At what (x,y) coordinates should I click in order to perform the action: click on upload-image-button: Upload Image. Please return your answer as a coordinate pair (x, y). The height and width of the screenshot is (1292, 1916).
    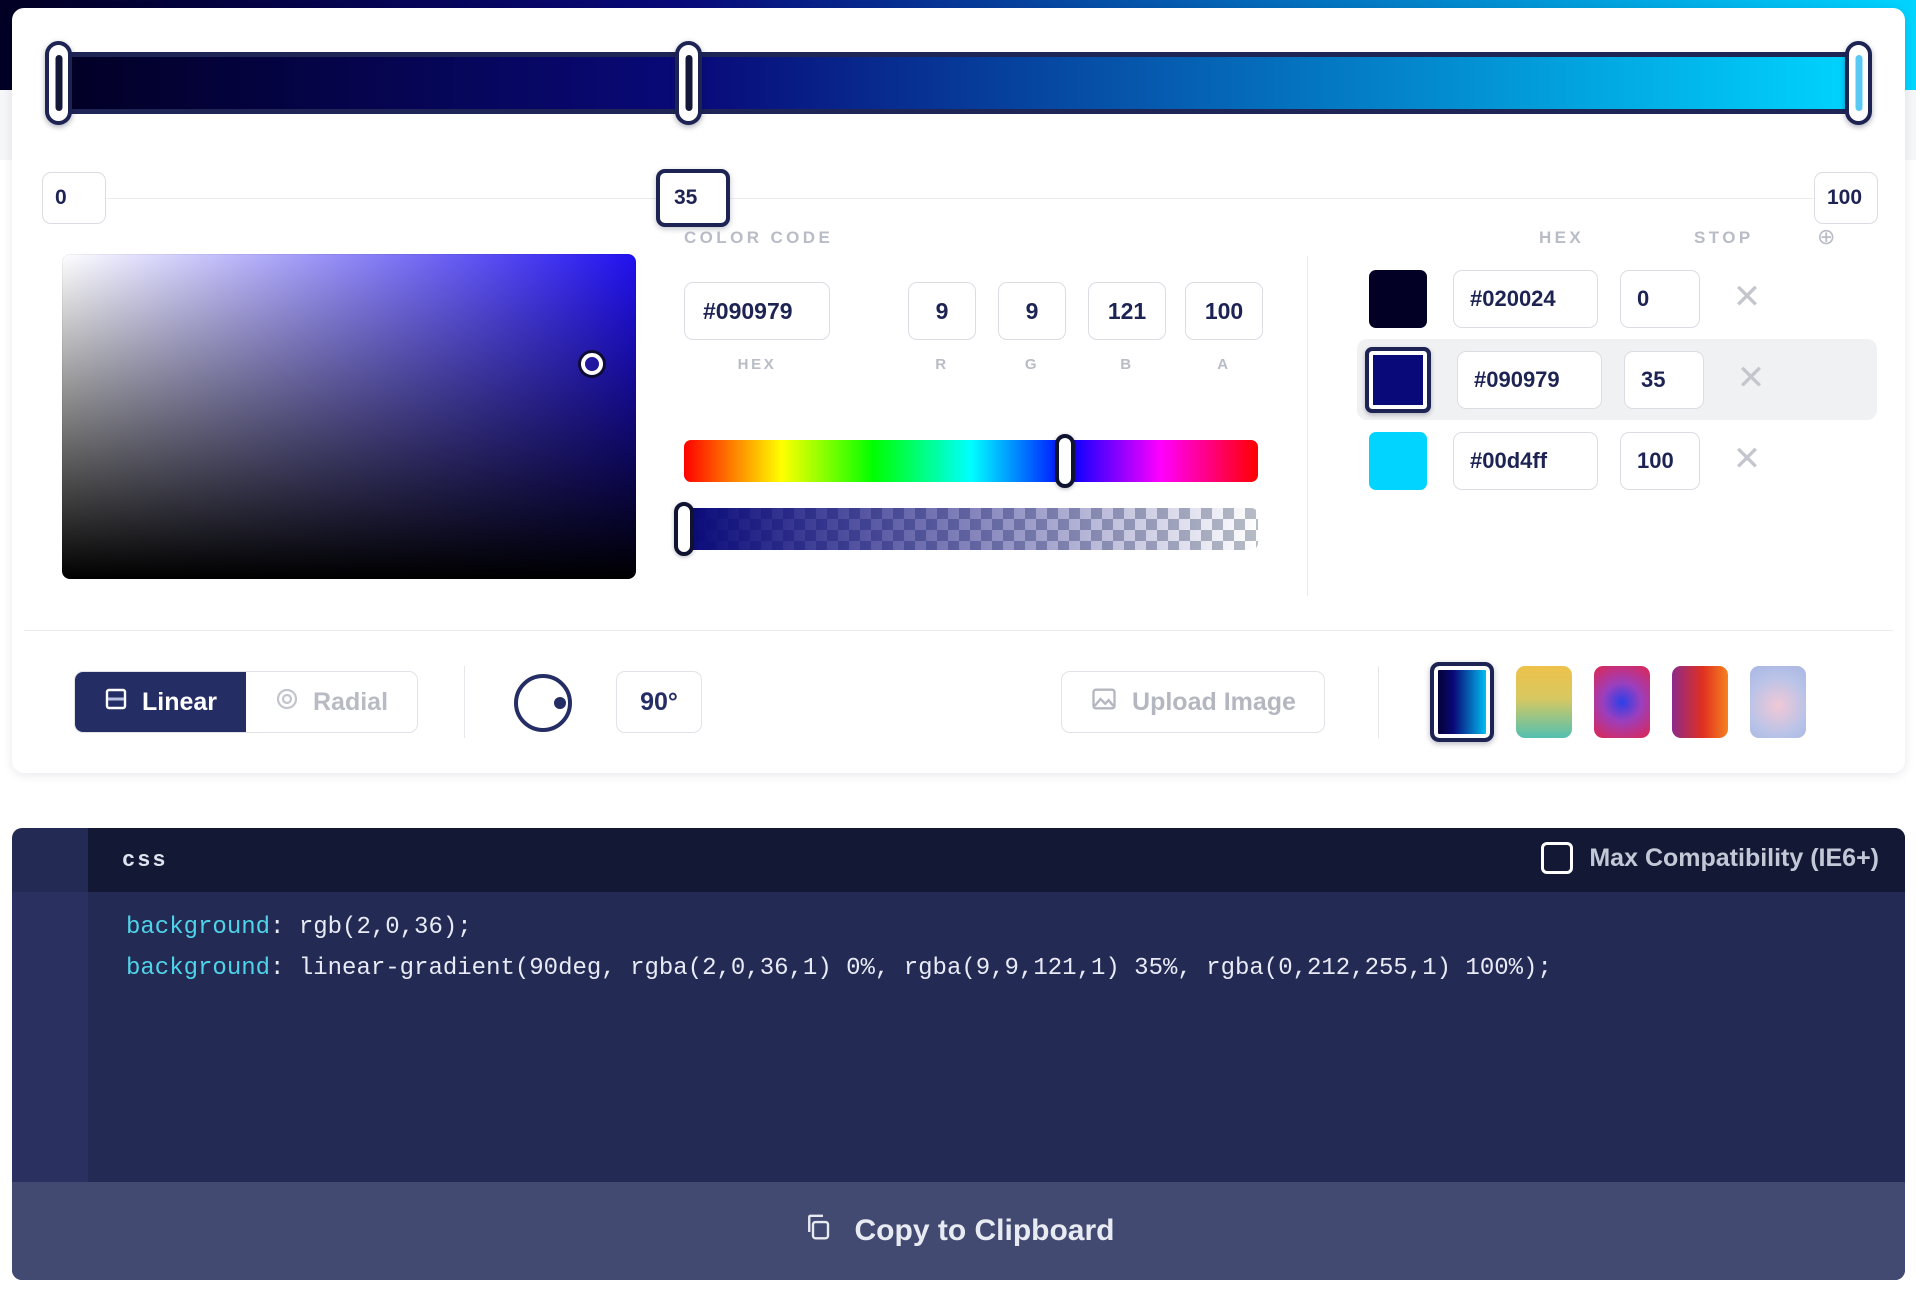
    Looking at the image, I should click on (1193, 702).